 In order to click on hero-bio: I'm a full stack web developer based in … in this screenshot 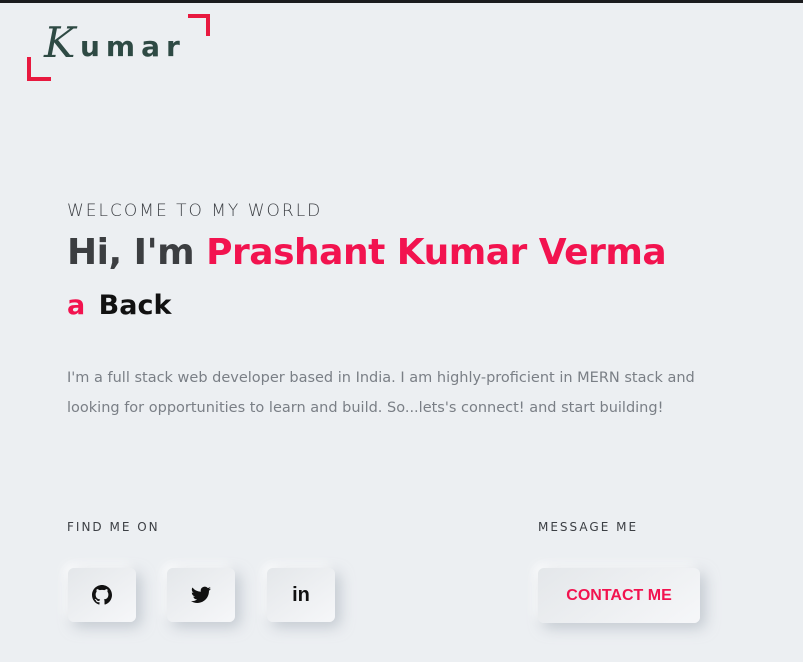, I will do `click(381, 393)`.